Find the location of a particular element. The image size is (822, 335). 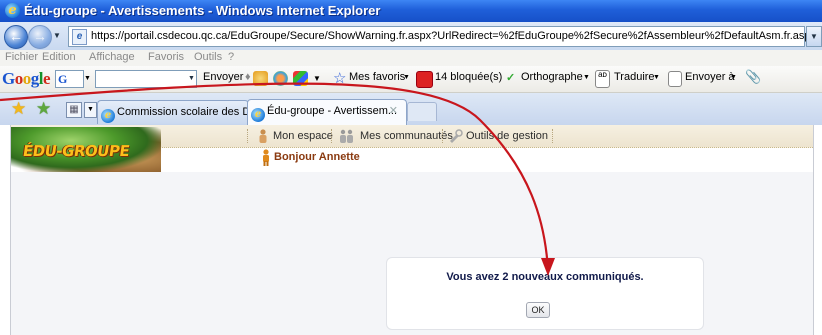

dialog-message: Vous avez 2 nouveaux communiqués. is located at coordinates (545, 277).